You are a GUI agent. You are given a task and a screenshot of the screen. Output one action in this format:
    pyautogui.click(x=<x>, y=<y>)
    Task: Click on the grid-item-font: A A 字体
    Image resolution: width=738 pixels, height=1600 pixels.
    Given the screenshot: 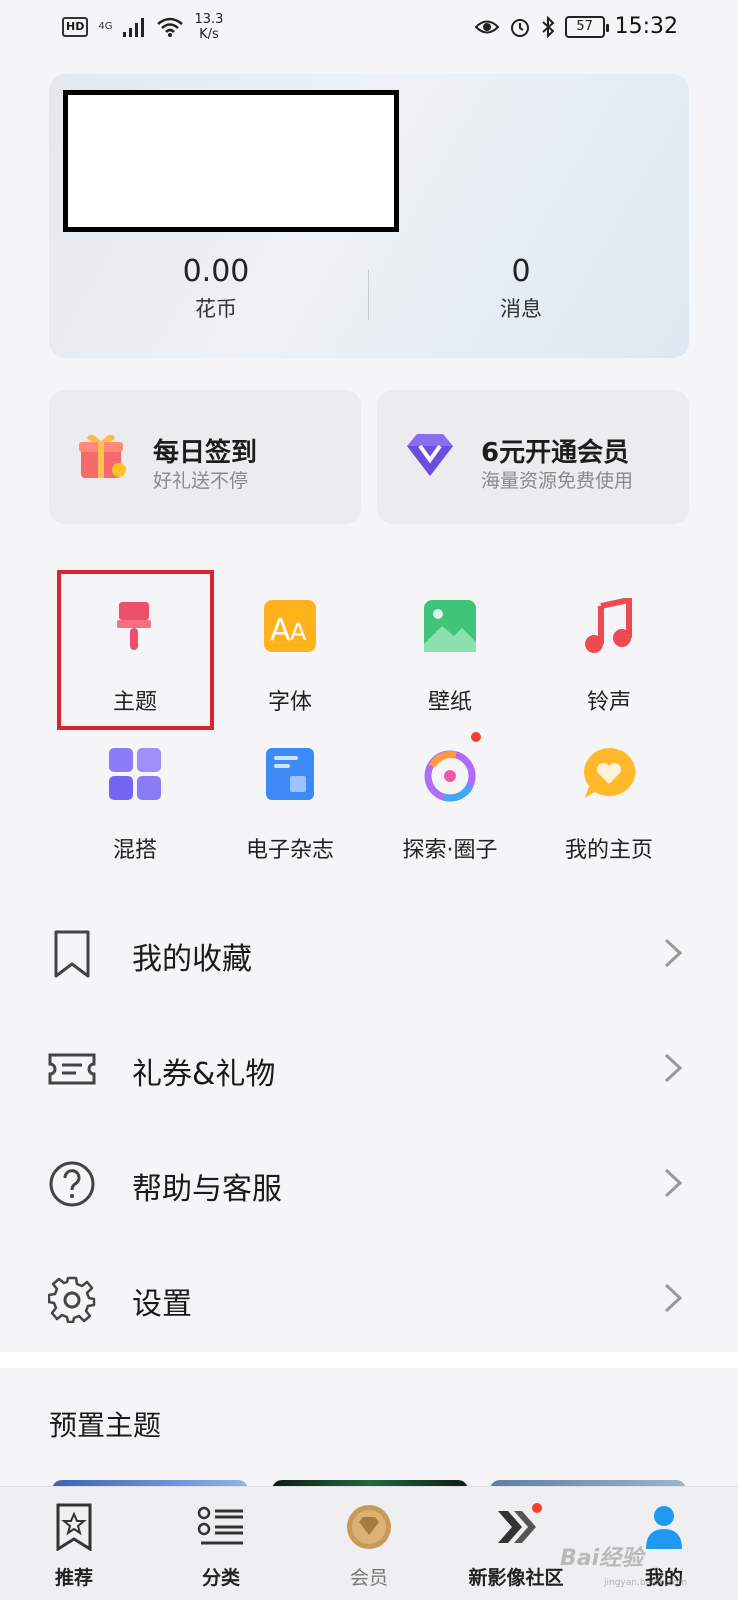 What is the action you would take?
    pyautogui.click(x=290, y=647)
    